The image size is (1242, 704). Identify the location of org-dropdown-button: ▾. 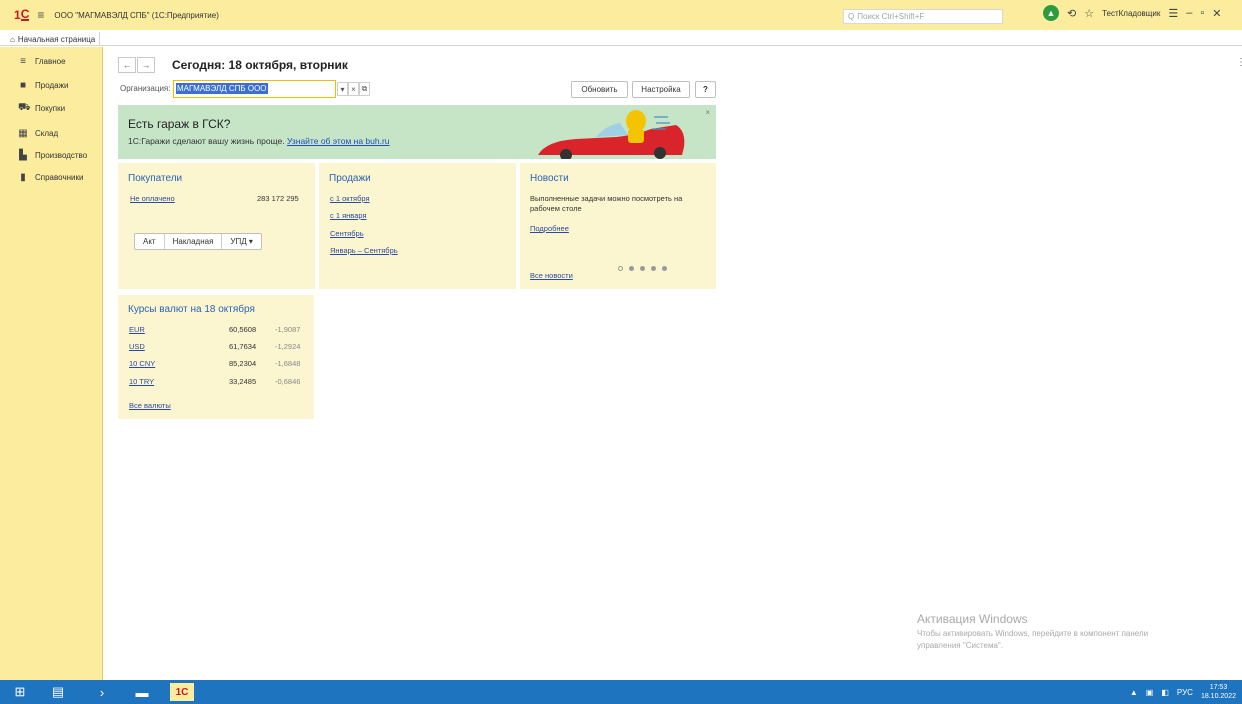
(342, 89).